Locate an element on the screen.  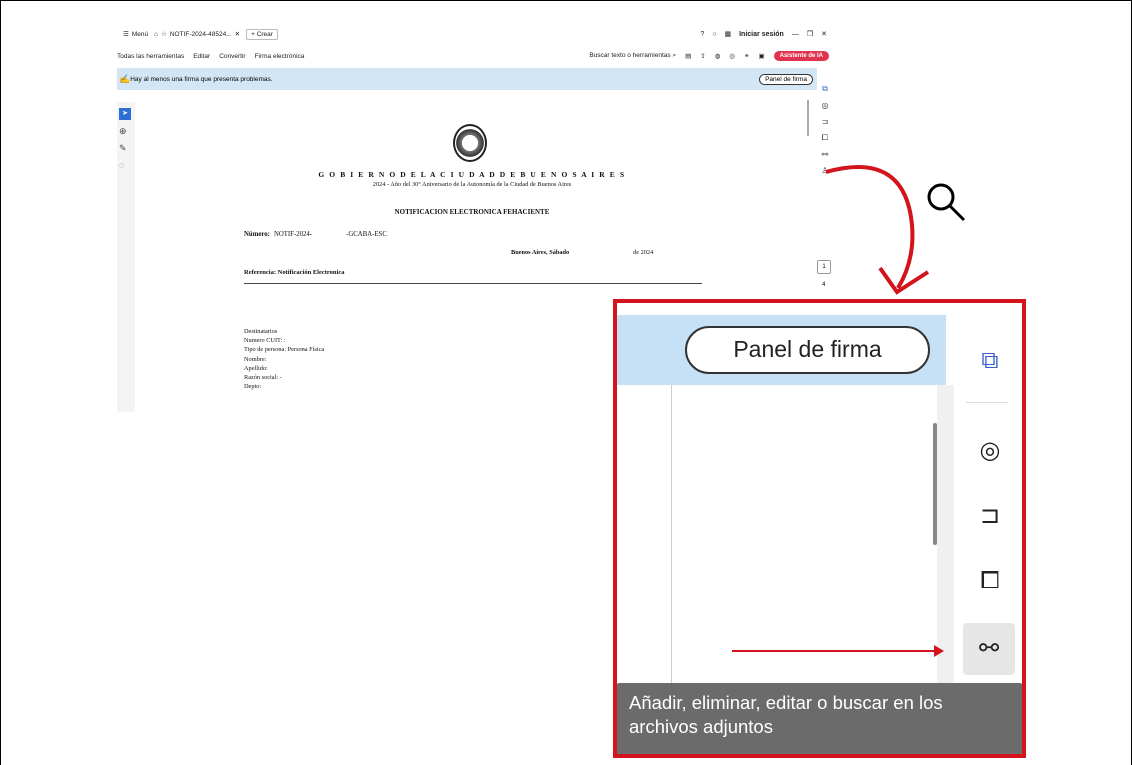
zoom-divider is located at coordinates (987, 402).